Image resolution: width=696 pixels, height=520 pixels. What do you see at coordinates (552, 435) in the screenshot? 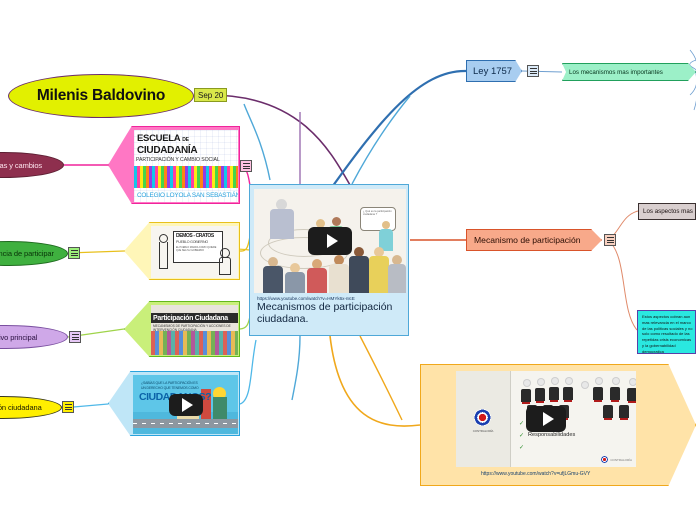
I see `contraloria-bullet-2: Responsabilidades` at bounding box center [552, 435].